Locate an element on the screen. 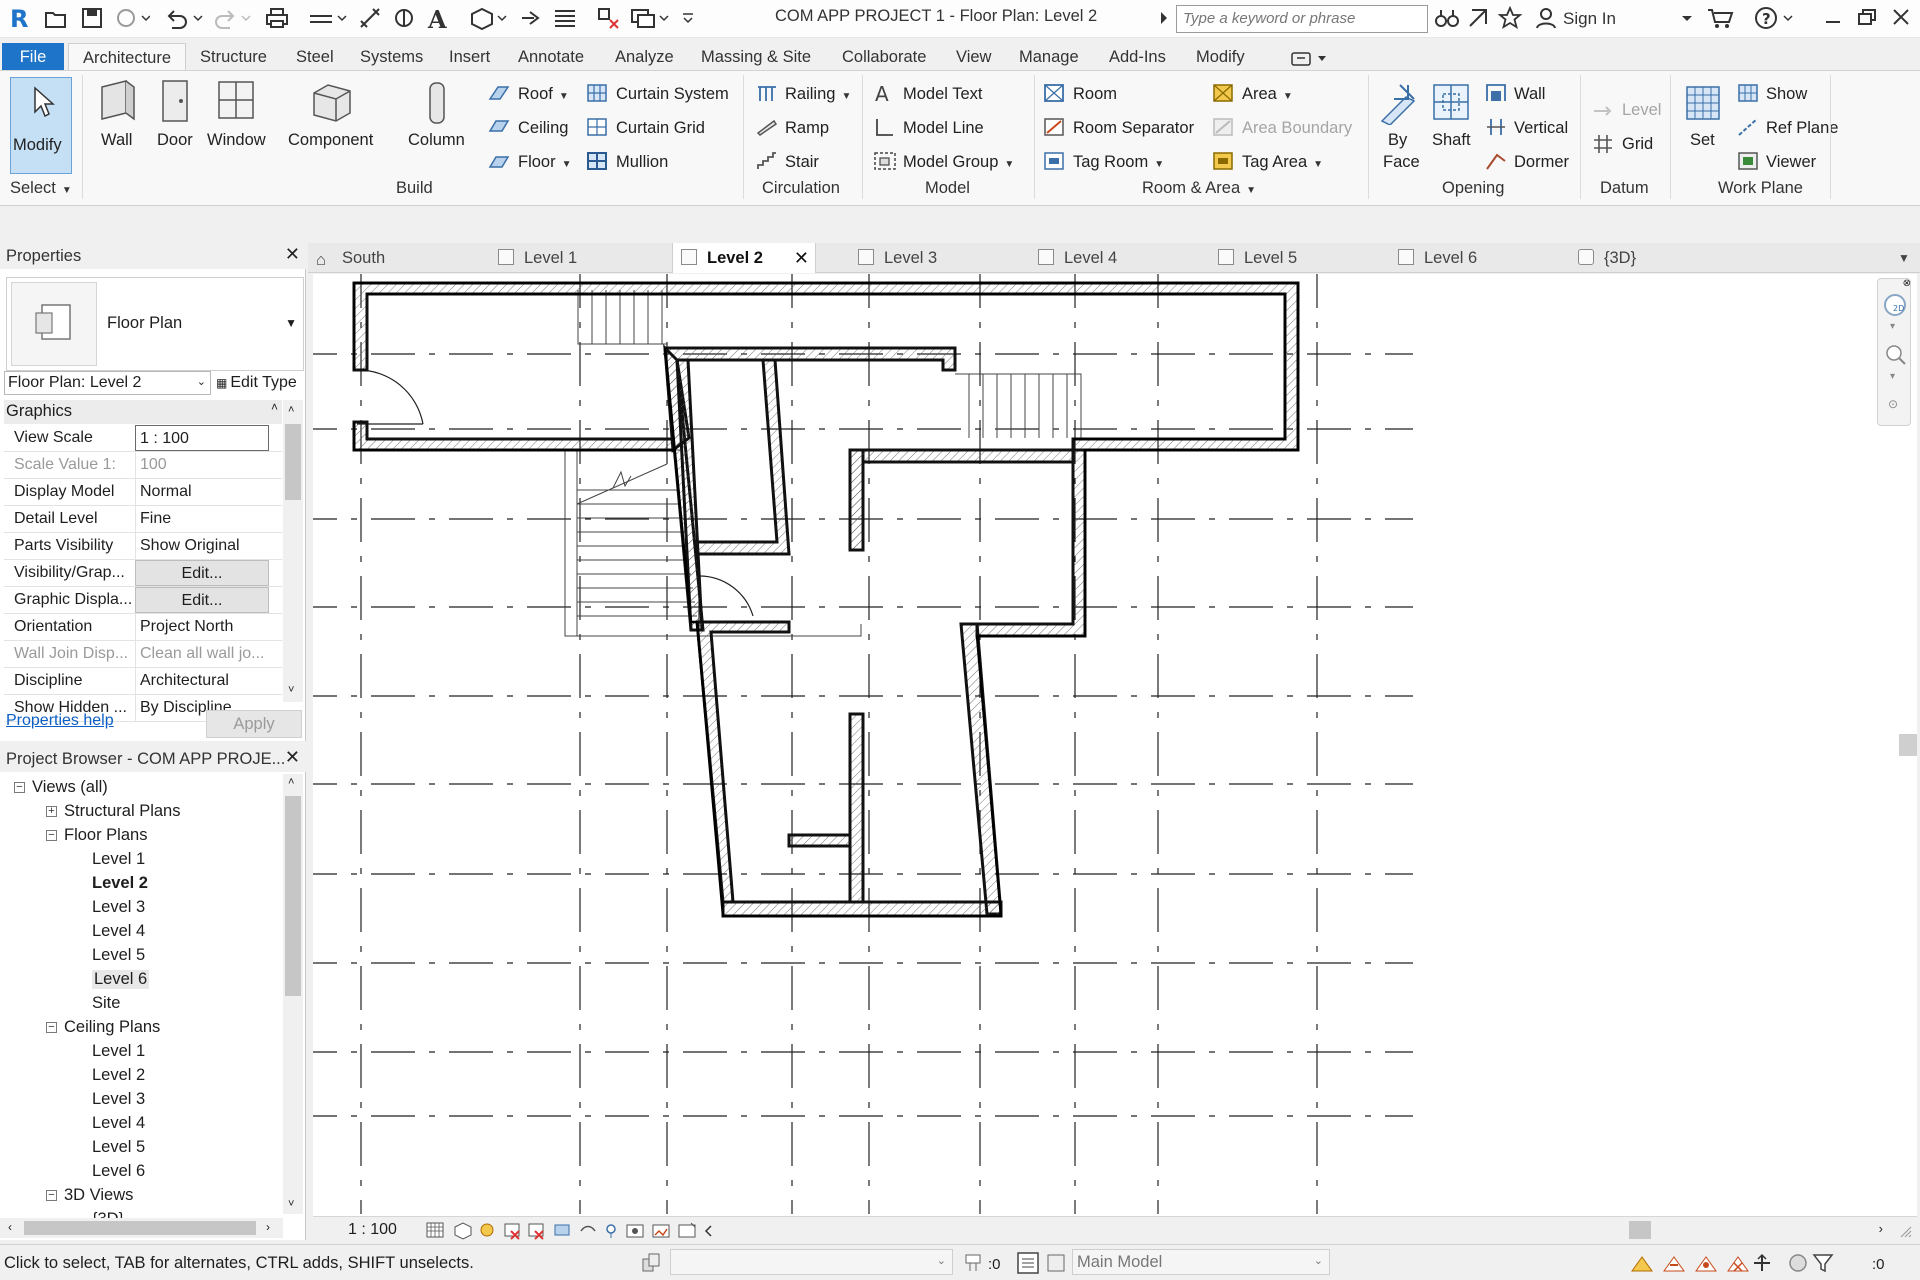 The width and height of the screenshot is (1920, 1280). property-row: Display Model Normal is located at coordinates (143, 492).